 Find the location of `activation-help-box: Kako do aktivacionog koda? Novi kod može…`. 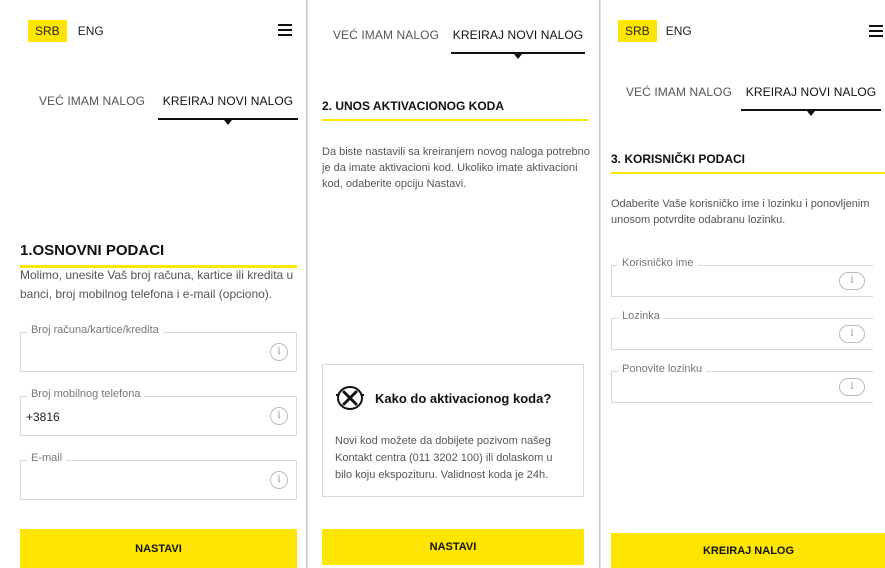

activation-help-box: Kako do aktivacionog koda? Novi kod može… is located at coordinates (453, 430).